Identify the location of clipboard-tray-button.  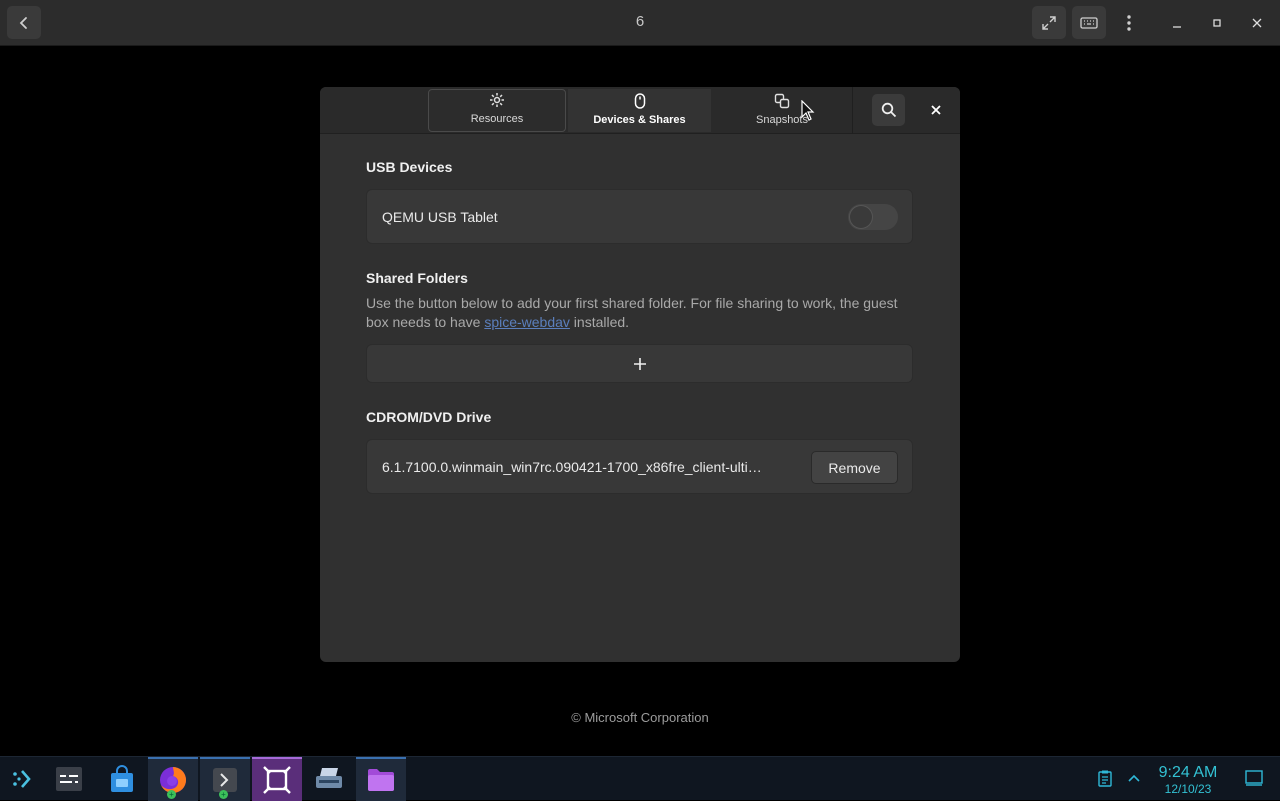
(1105, 778).